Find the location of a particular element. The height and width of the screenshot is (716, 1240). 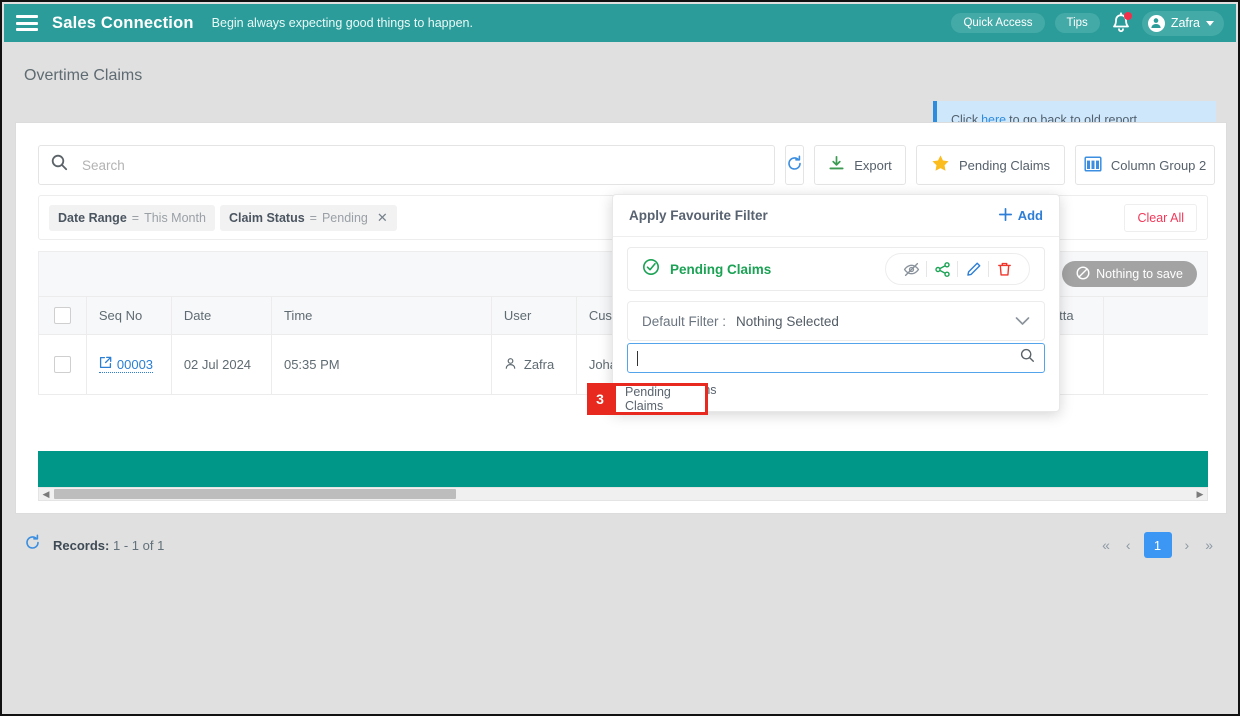

chip-name: Date Range is located at coordinates (92, 217).